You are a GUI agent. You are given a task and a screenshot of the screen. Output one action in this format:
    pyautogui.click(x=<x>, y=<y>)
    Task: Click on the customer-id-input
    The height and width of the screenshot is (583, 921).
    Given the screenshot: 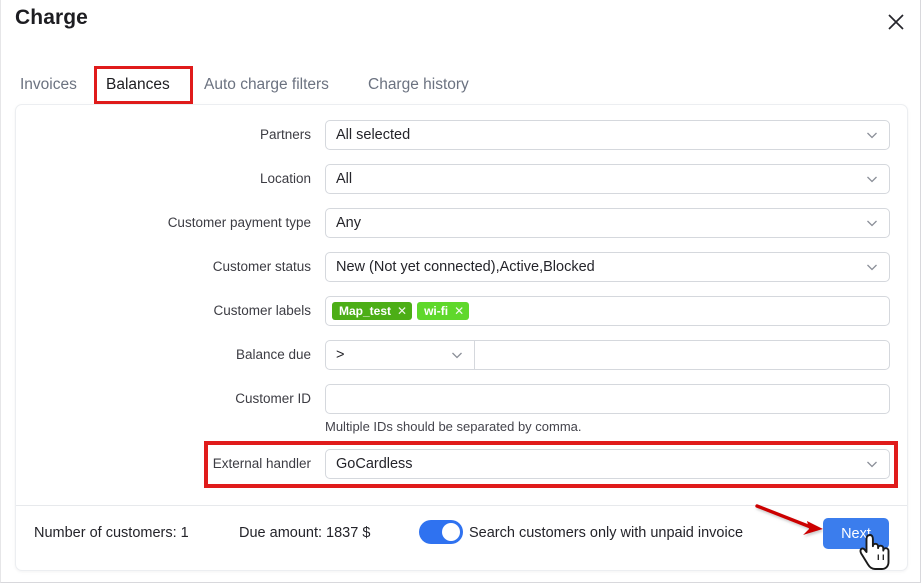 What is the action you would take?
    pyautogui.click(x=607, y=399)
    